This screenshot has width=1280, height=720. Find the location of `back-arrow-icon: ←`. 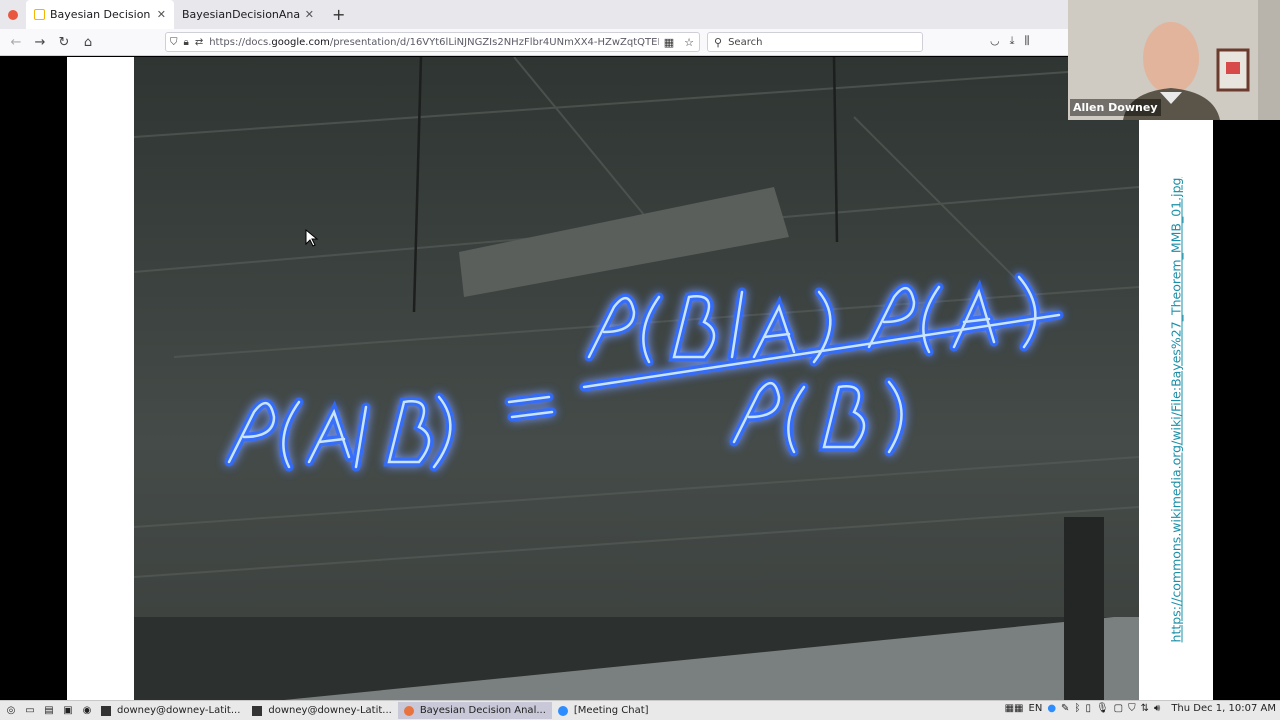

back-arrow-icon: ← is located at coordinates (16, 42).